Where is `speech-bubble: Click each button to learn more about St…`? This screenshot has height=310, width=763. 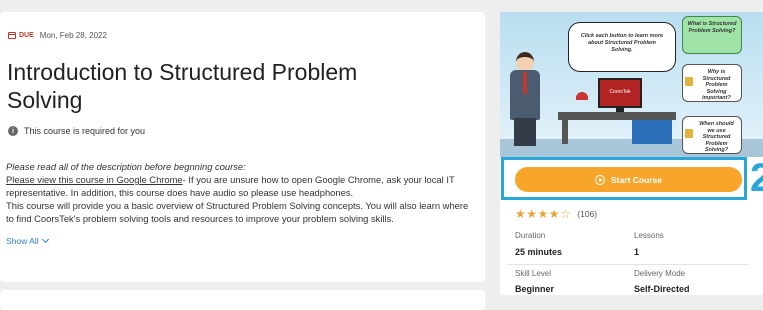
speech-bubble: Click each button to learn more about St… is located at coordinates (622, 47).